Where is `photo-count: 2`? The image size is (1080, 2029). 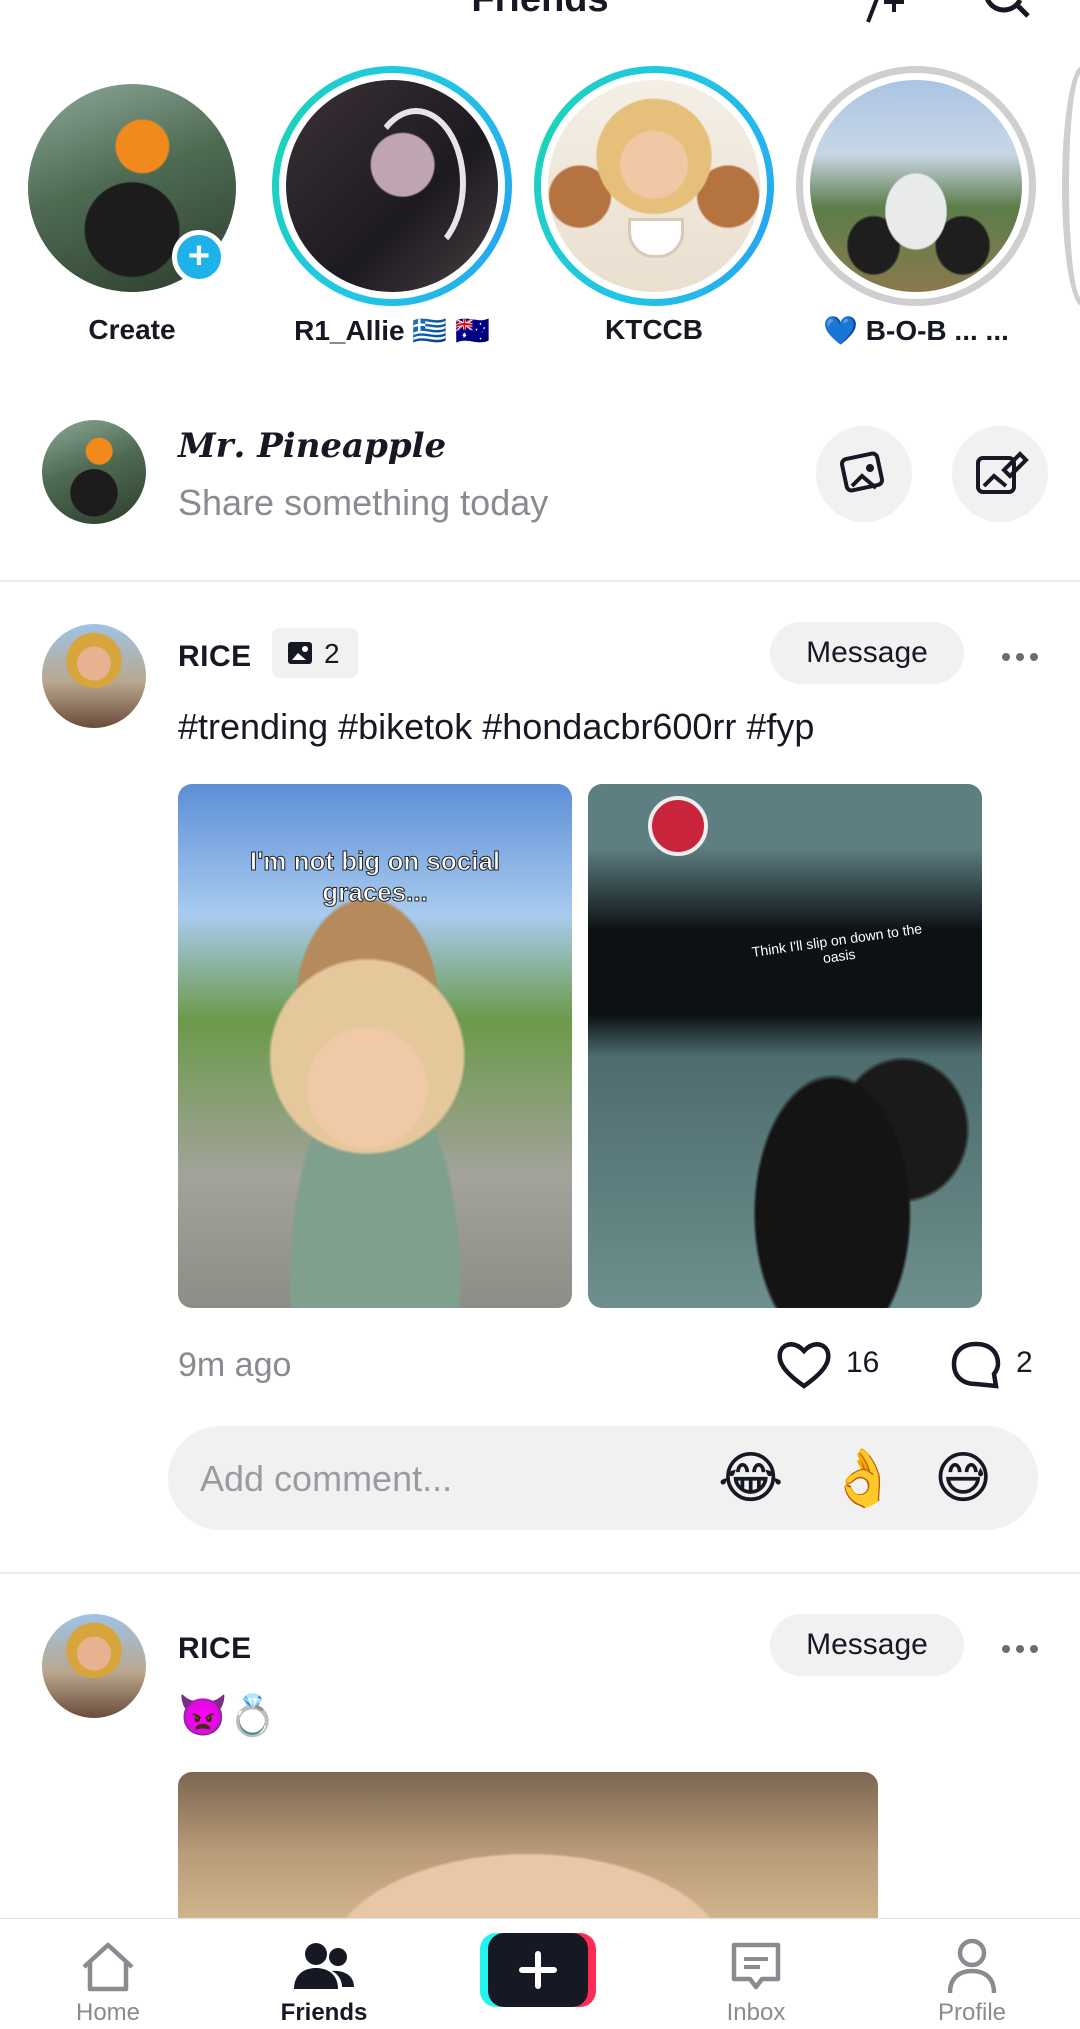
photo-count: 2 is located at coordinates (332, 653).